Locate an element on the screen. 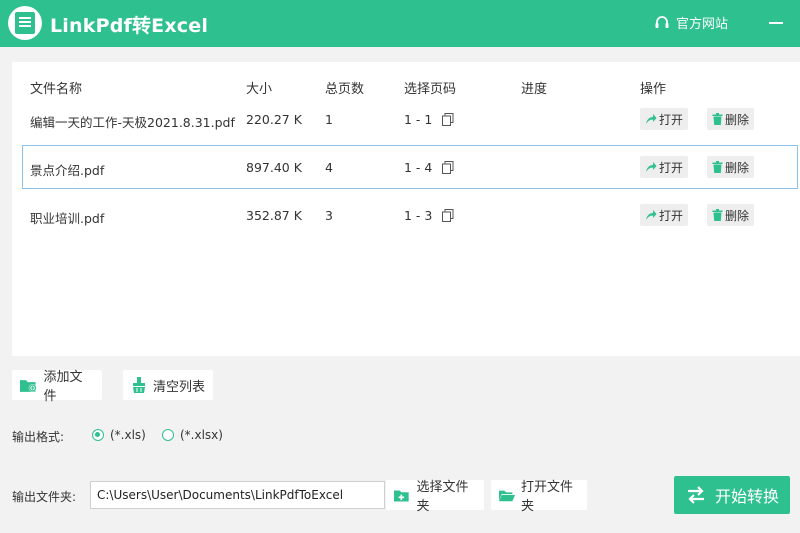 The height and width of the screenshot is (533, 800). file-name: 景点介绍.pdf is located at coordinates (67, 170).